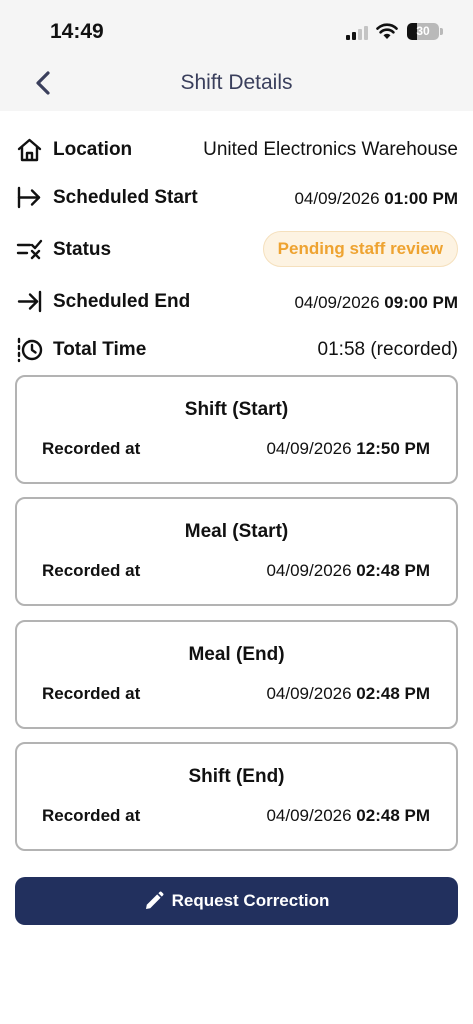 Image resolution: width=473 pixels, height=1024 pixels. I want to click on total-time-row: Total Time 01:58 (recorded), so click(237, 350).